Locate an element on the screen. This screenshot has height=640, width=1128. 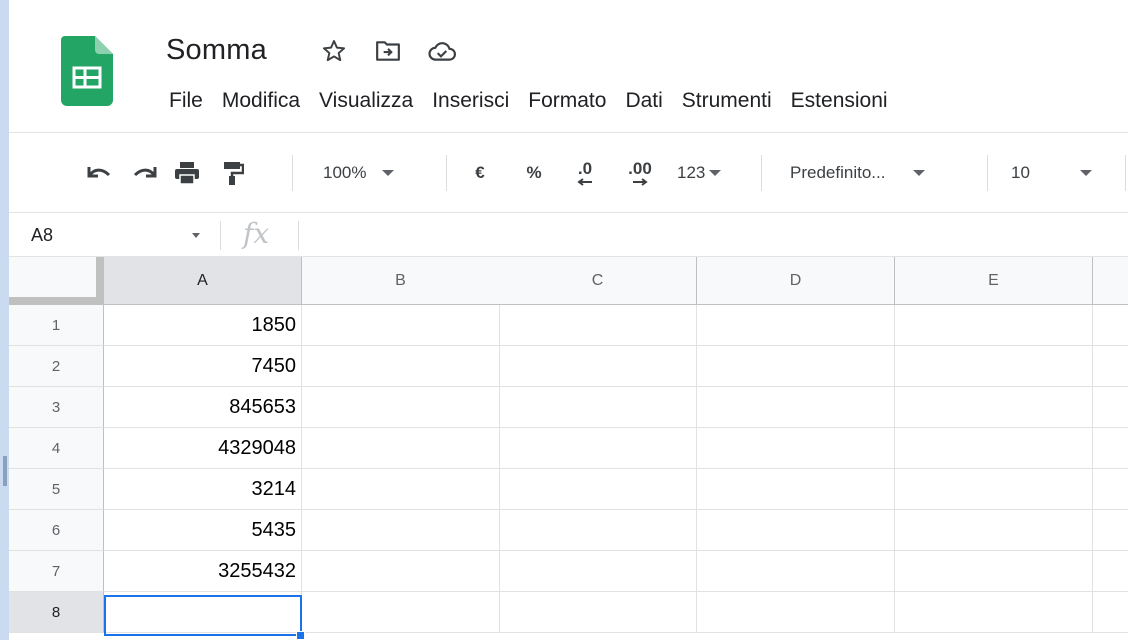
menu-file: File is located at coordinates (186, 101).